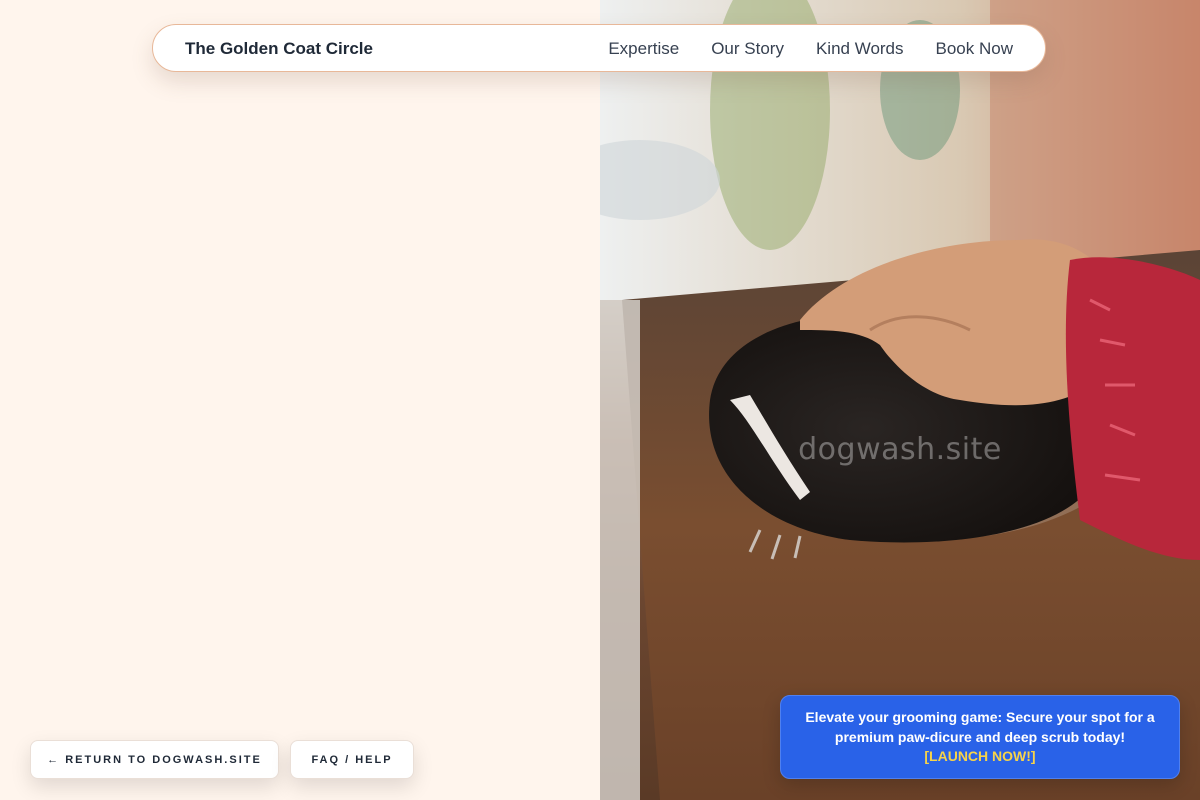 This screenshot has width=1200, height=800. I want to click on nav-link-kind-words: Kind Words, so click(860, 49).